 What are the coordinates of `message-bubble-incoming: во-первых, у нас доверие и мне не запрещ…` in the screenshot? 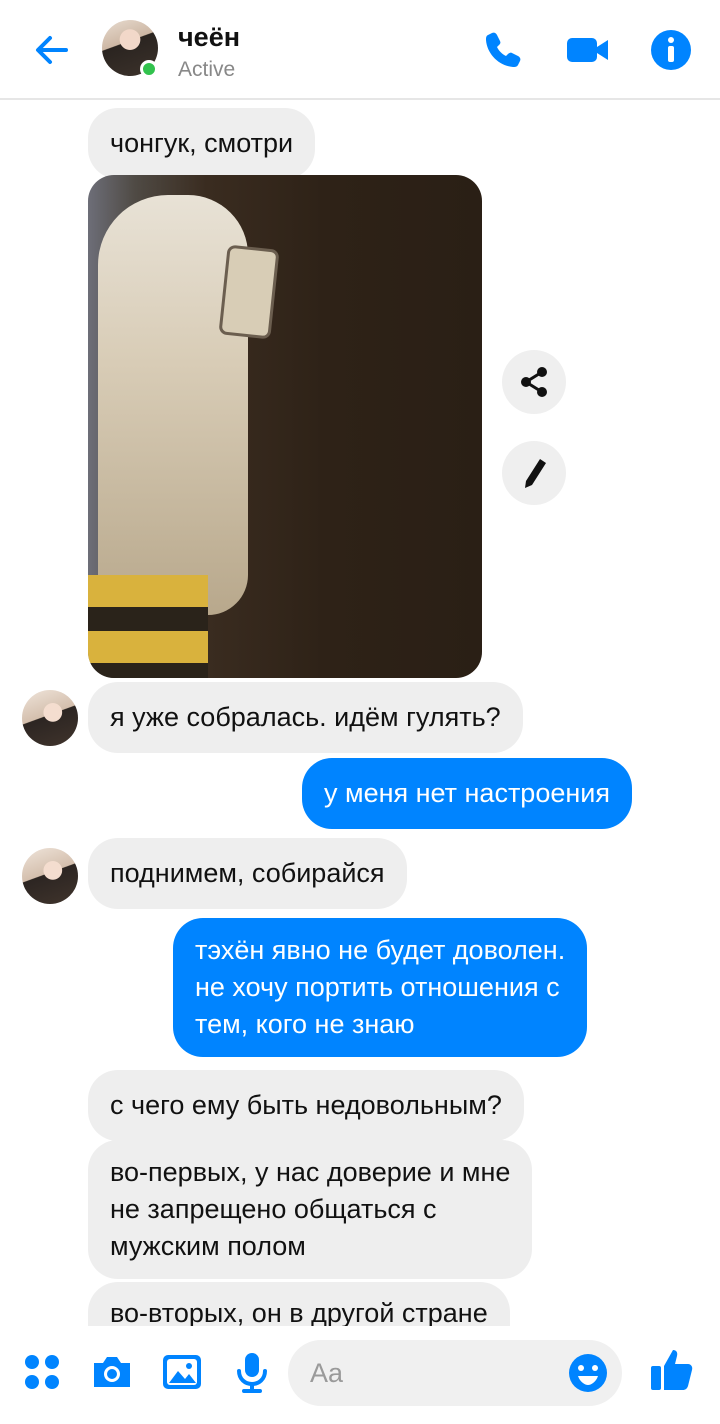 It's located at (310, 1209).